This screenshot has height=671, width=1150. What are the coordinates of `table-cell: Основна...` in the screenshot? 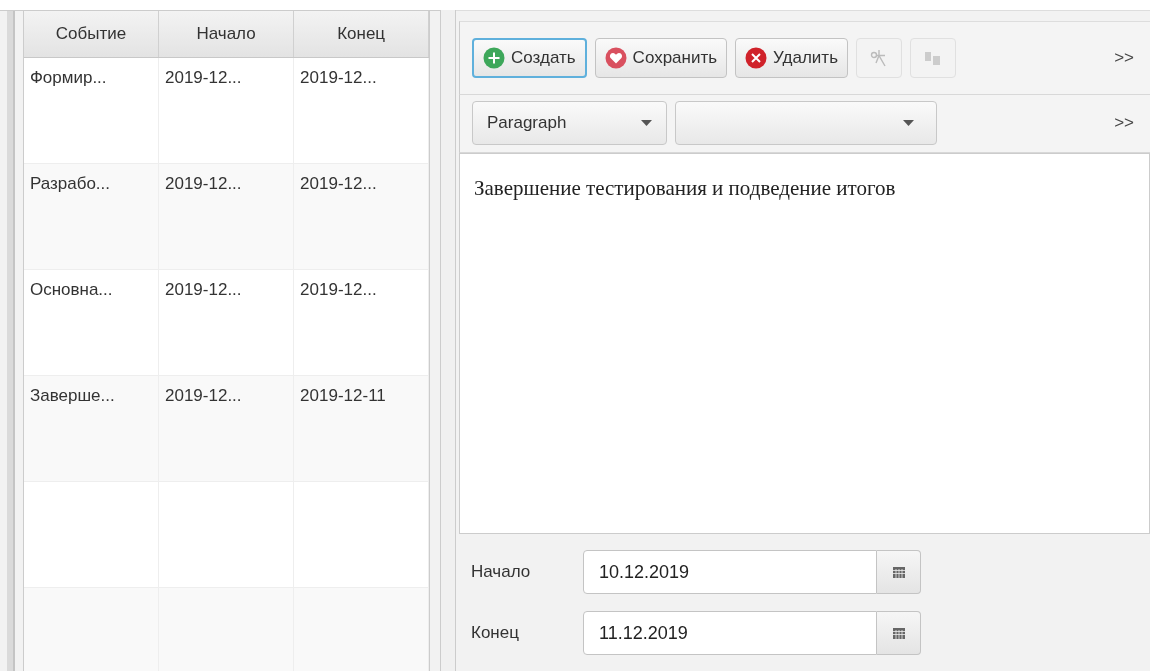 It's located at (71, 289).